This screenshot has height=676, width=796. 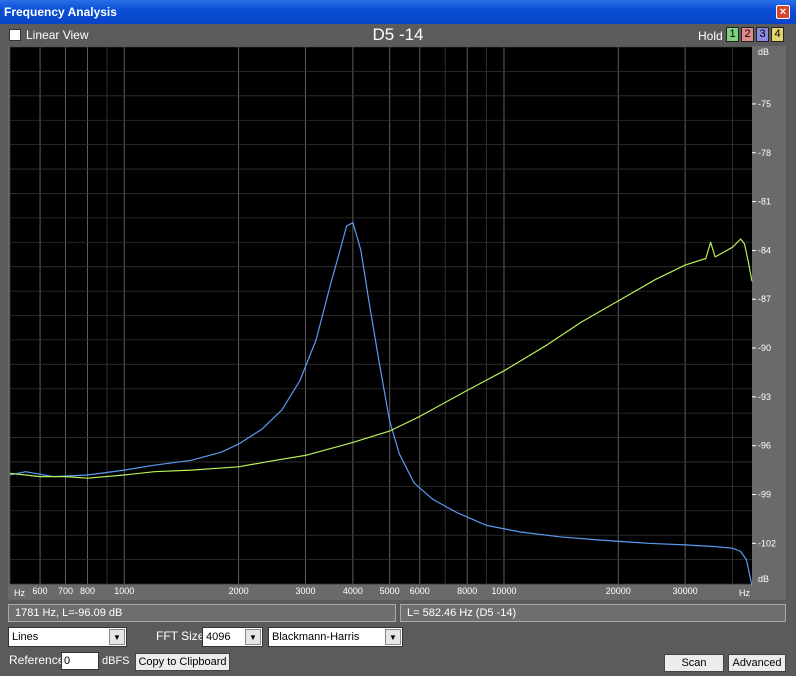 What do you see at coordinates (764, 348) in the screenshot?
I see `y-tick-label: -90` at bounding box center [764, 348].